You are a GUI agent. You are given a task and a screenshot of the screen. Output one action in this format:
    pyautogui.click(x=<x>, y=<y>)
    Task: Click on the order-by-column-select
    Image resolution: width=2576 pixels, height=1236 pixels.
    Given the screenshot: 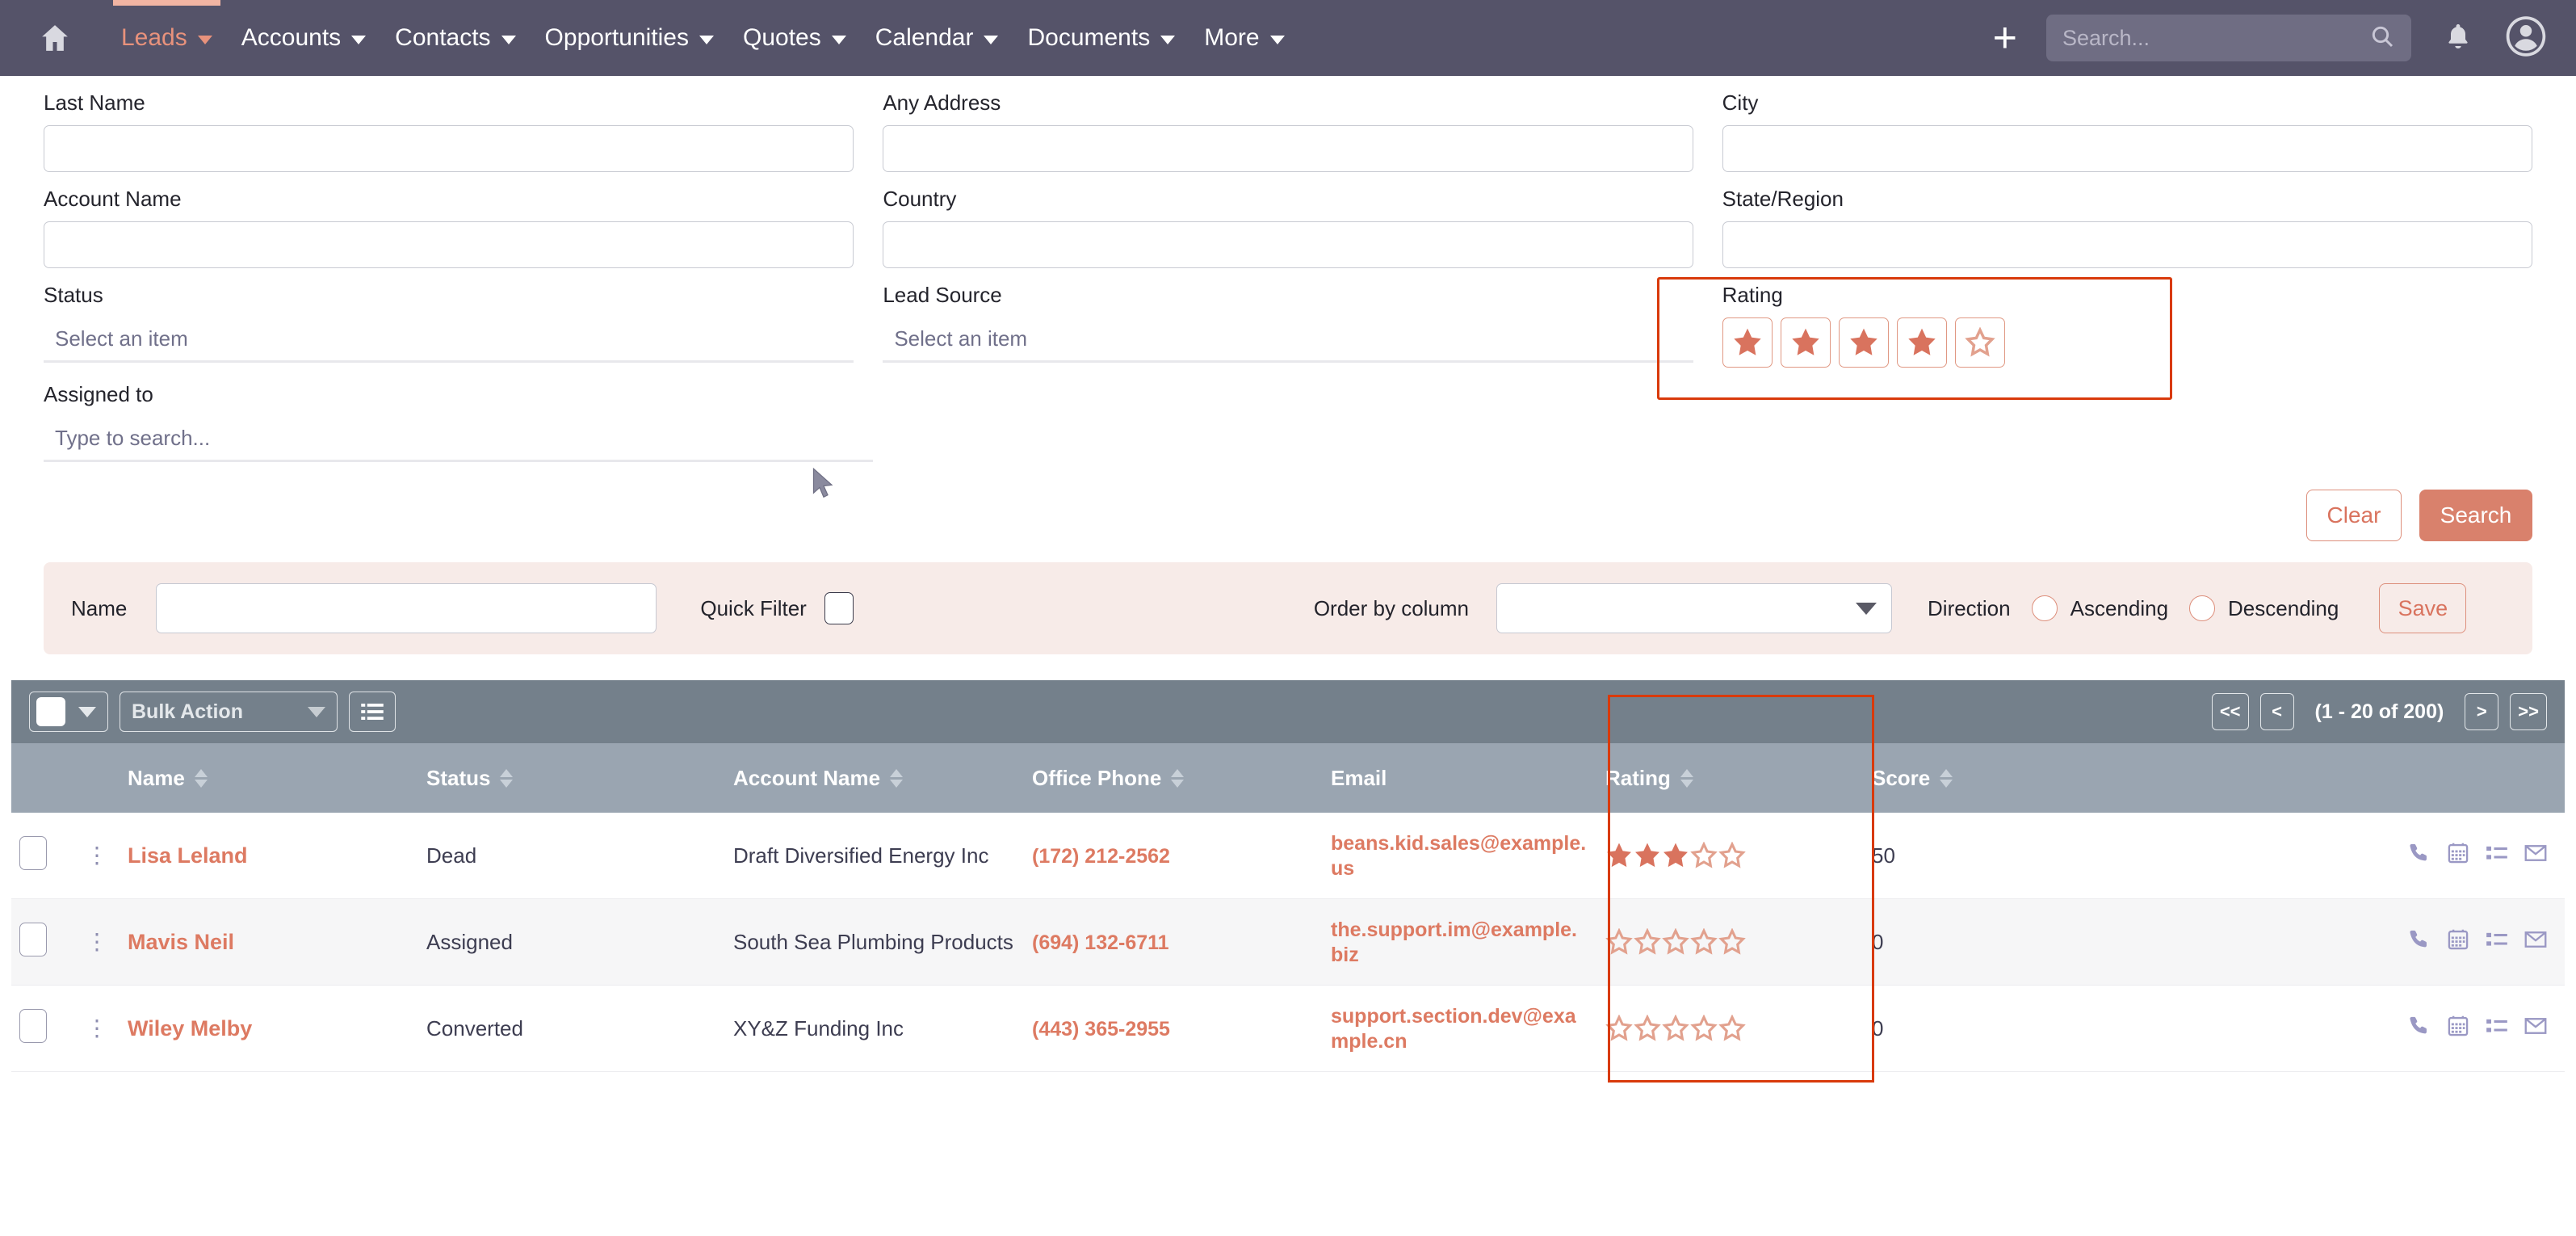 What is the action you would take?
    pyautogui.click(x=1694, y=608)
    